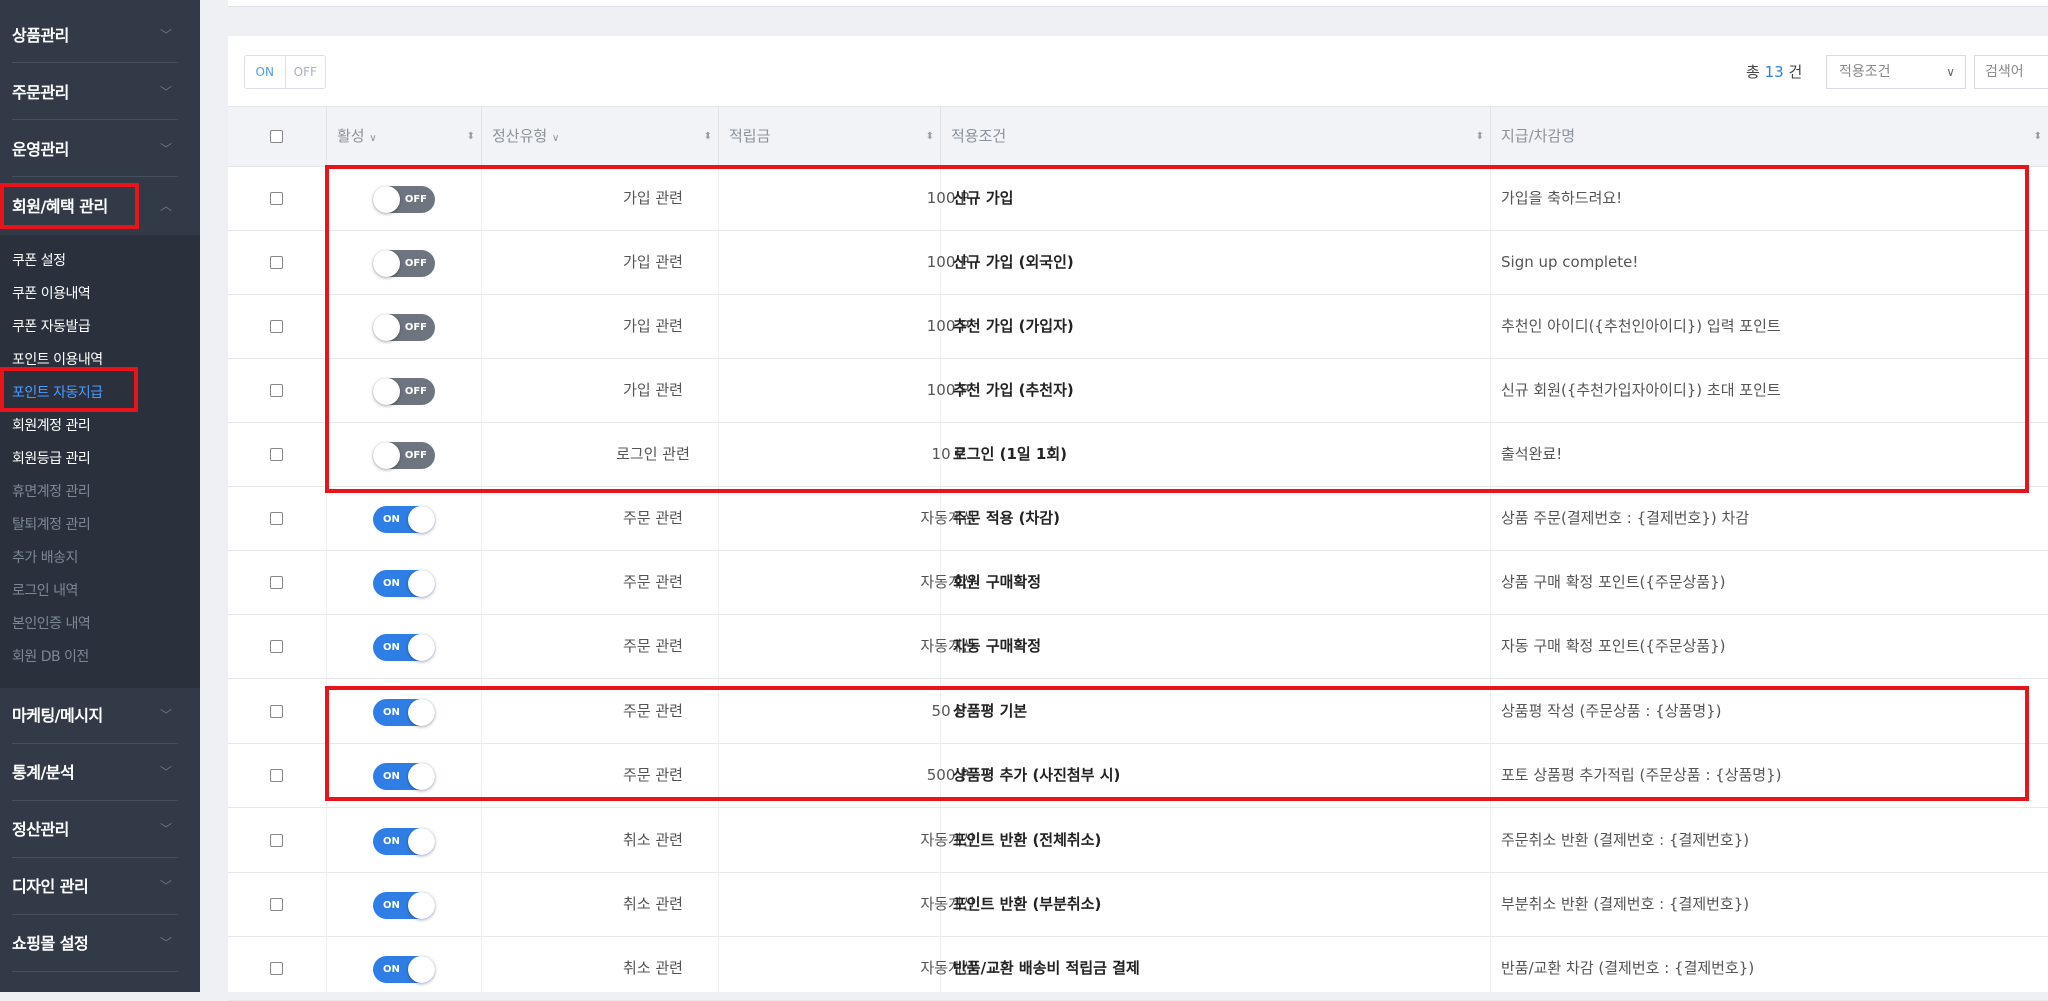 The width and height of the screenshot is (2048, 1001). Describe the element at coordinates (1613, 646) in the screenshot. I see `message-cell: 자동 구매 확정 포인트({주문상품})` at that location.